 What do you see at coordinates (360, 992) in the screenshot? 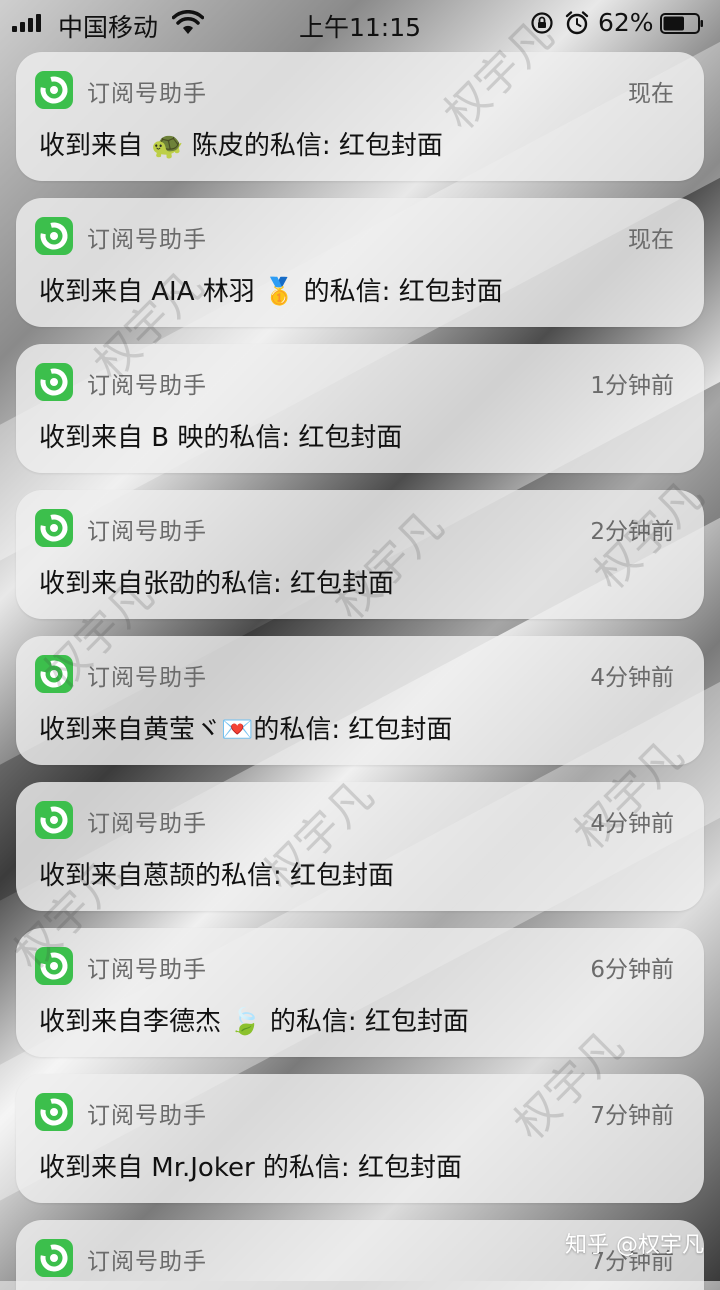
I see `notification-card: 订阅号助手 6分钟前 收到来自李德杰 🍃 的私信: 红包封面` at bounding box center [360, 992].